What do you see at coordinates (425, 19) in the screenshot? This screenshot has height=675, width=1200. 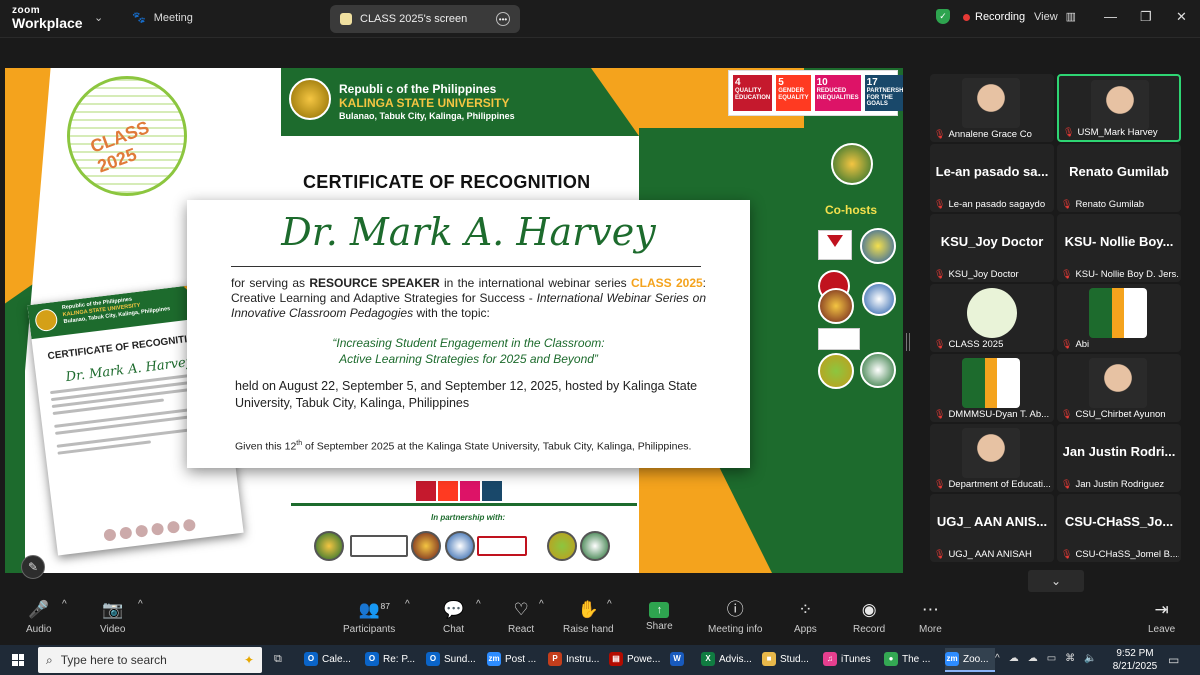 I see `screen-share-tab: CLASS 2025's screen •••` at bounding box center [425, 19].